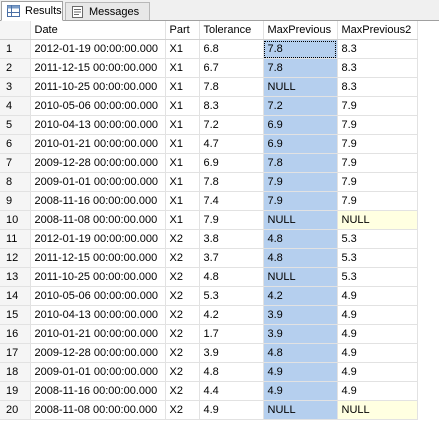 Image resolution: width=439 pixels, height=426 pixels. I want to click on table-row: 13 2011-10-25 00:00:00.000 X2 4.8 NULL 5.3, so click(209, 277).